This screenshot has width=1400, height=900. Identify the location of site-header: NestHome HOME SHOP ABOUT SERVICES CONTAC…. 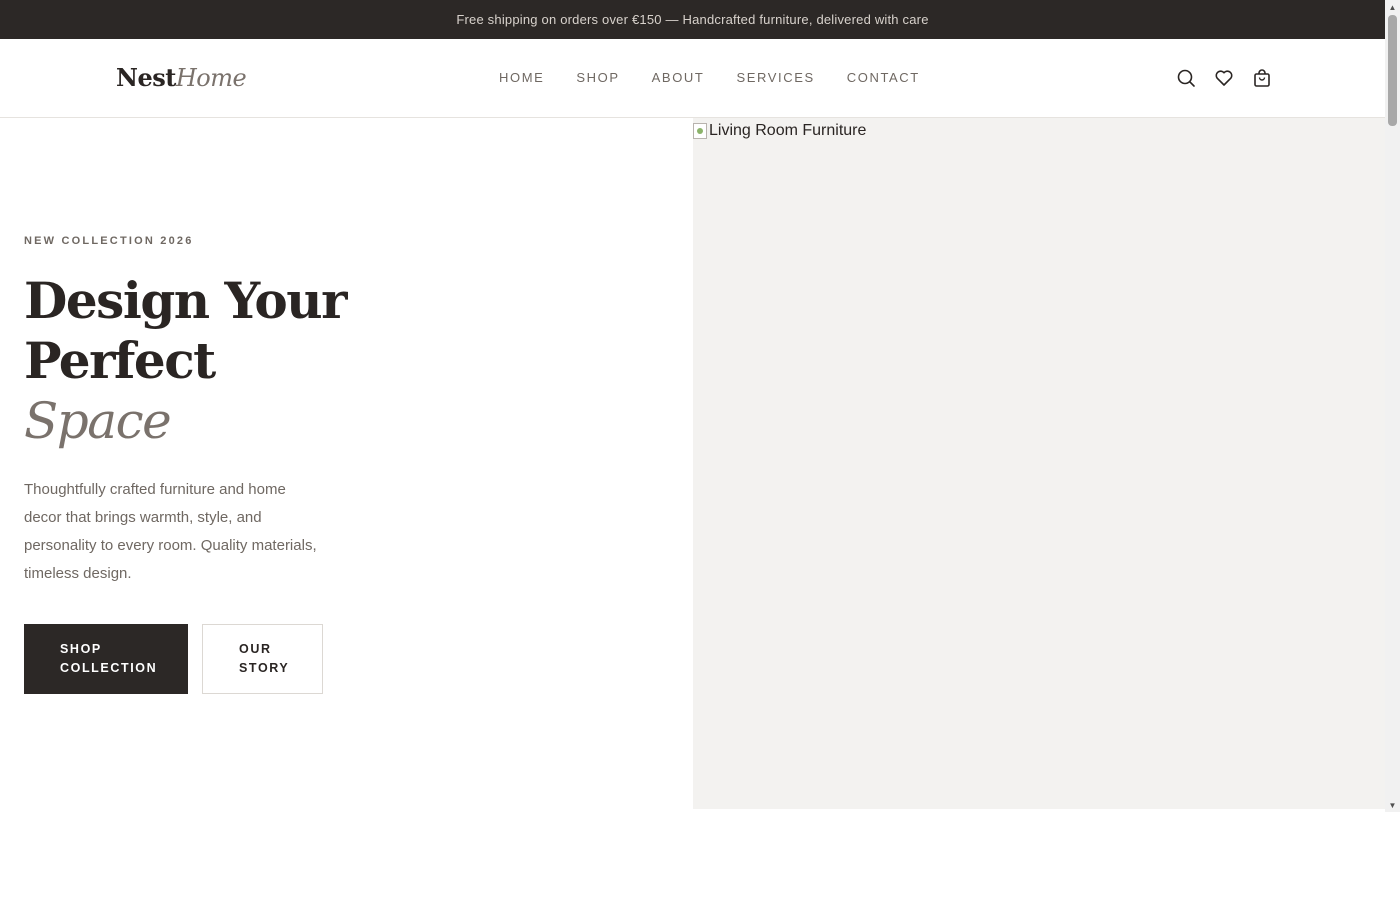
(692, 78).